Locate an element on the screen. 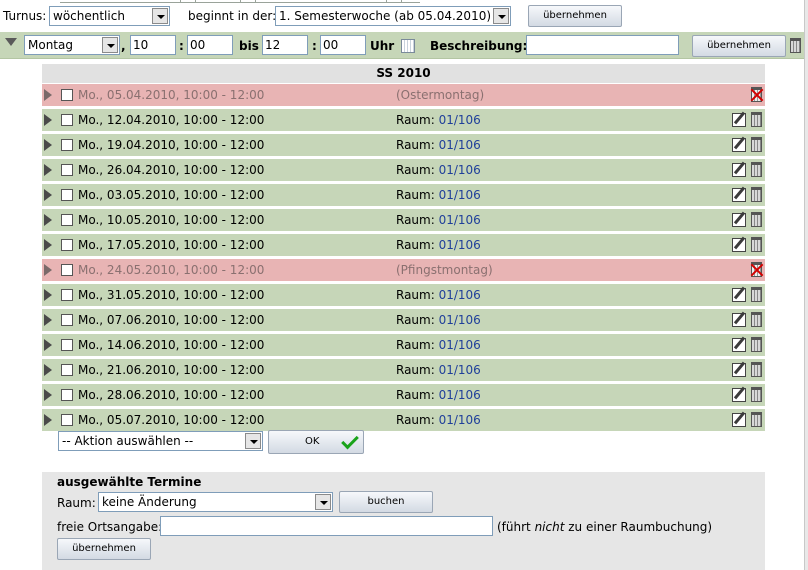 This screenshot has height=570, width=808. freie-ortsangabe-input is located at coordinates (326, 526).